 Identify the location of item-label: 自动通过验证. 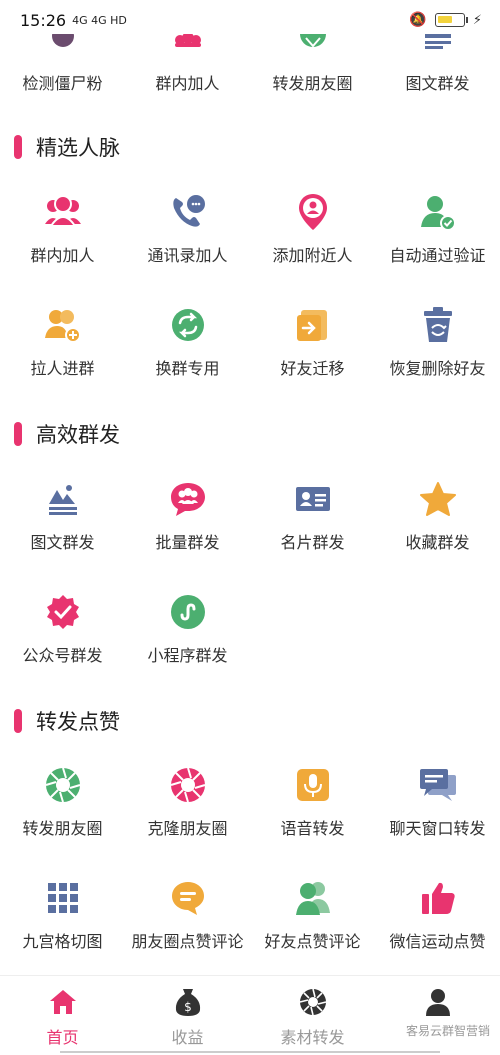
(437, 255).